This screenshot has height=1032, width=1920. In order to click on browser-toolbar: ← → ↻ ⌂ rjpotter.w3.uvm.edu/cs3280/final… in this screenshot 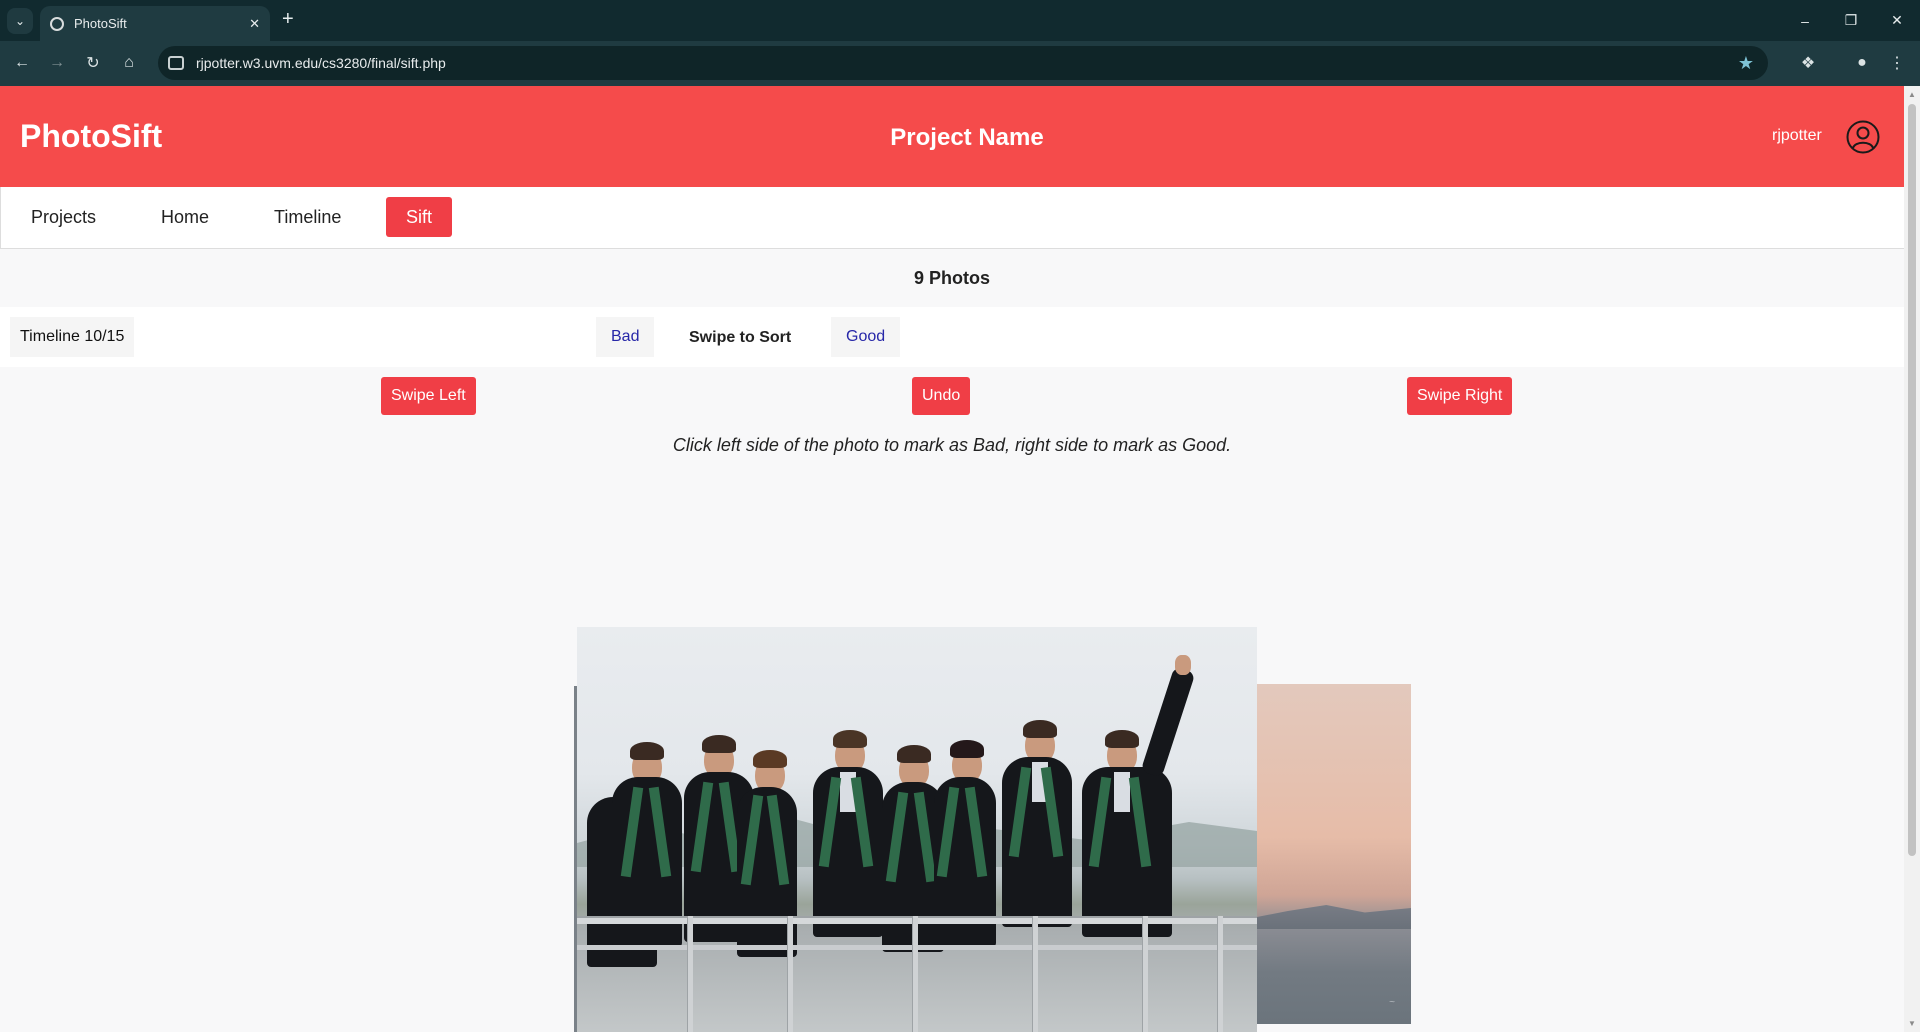, I will do `click(960, 63)`.